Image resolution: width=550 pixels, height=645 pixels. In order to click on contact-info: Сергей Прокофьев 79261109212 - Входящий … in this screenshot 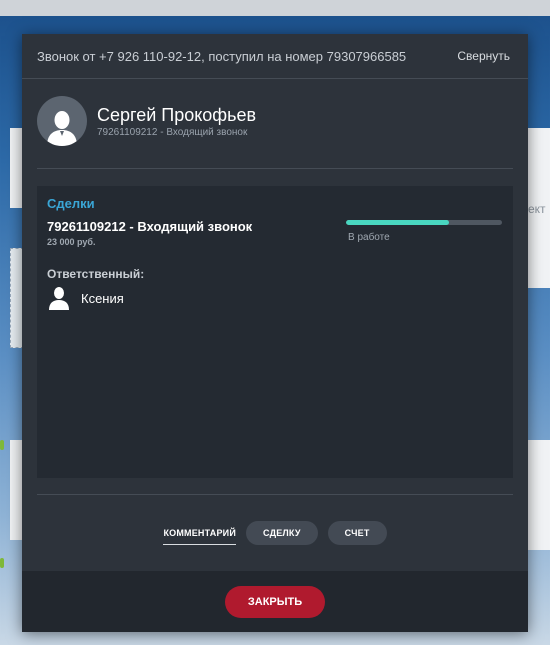, I will do `click(176, 121)`.